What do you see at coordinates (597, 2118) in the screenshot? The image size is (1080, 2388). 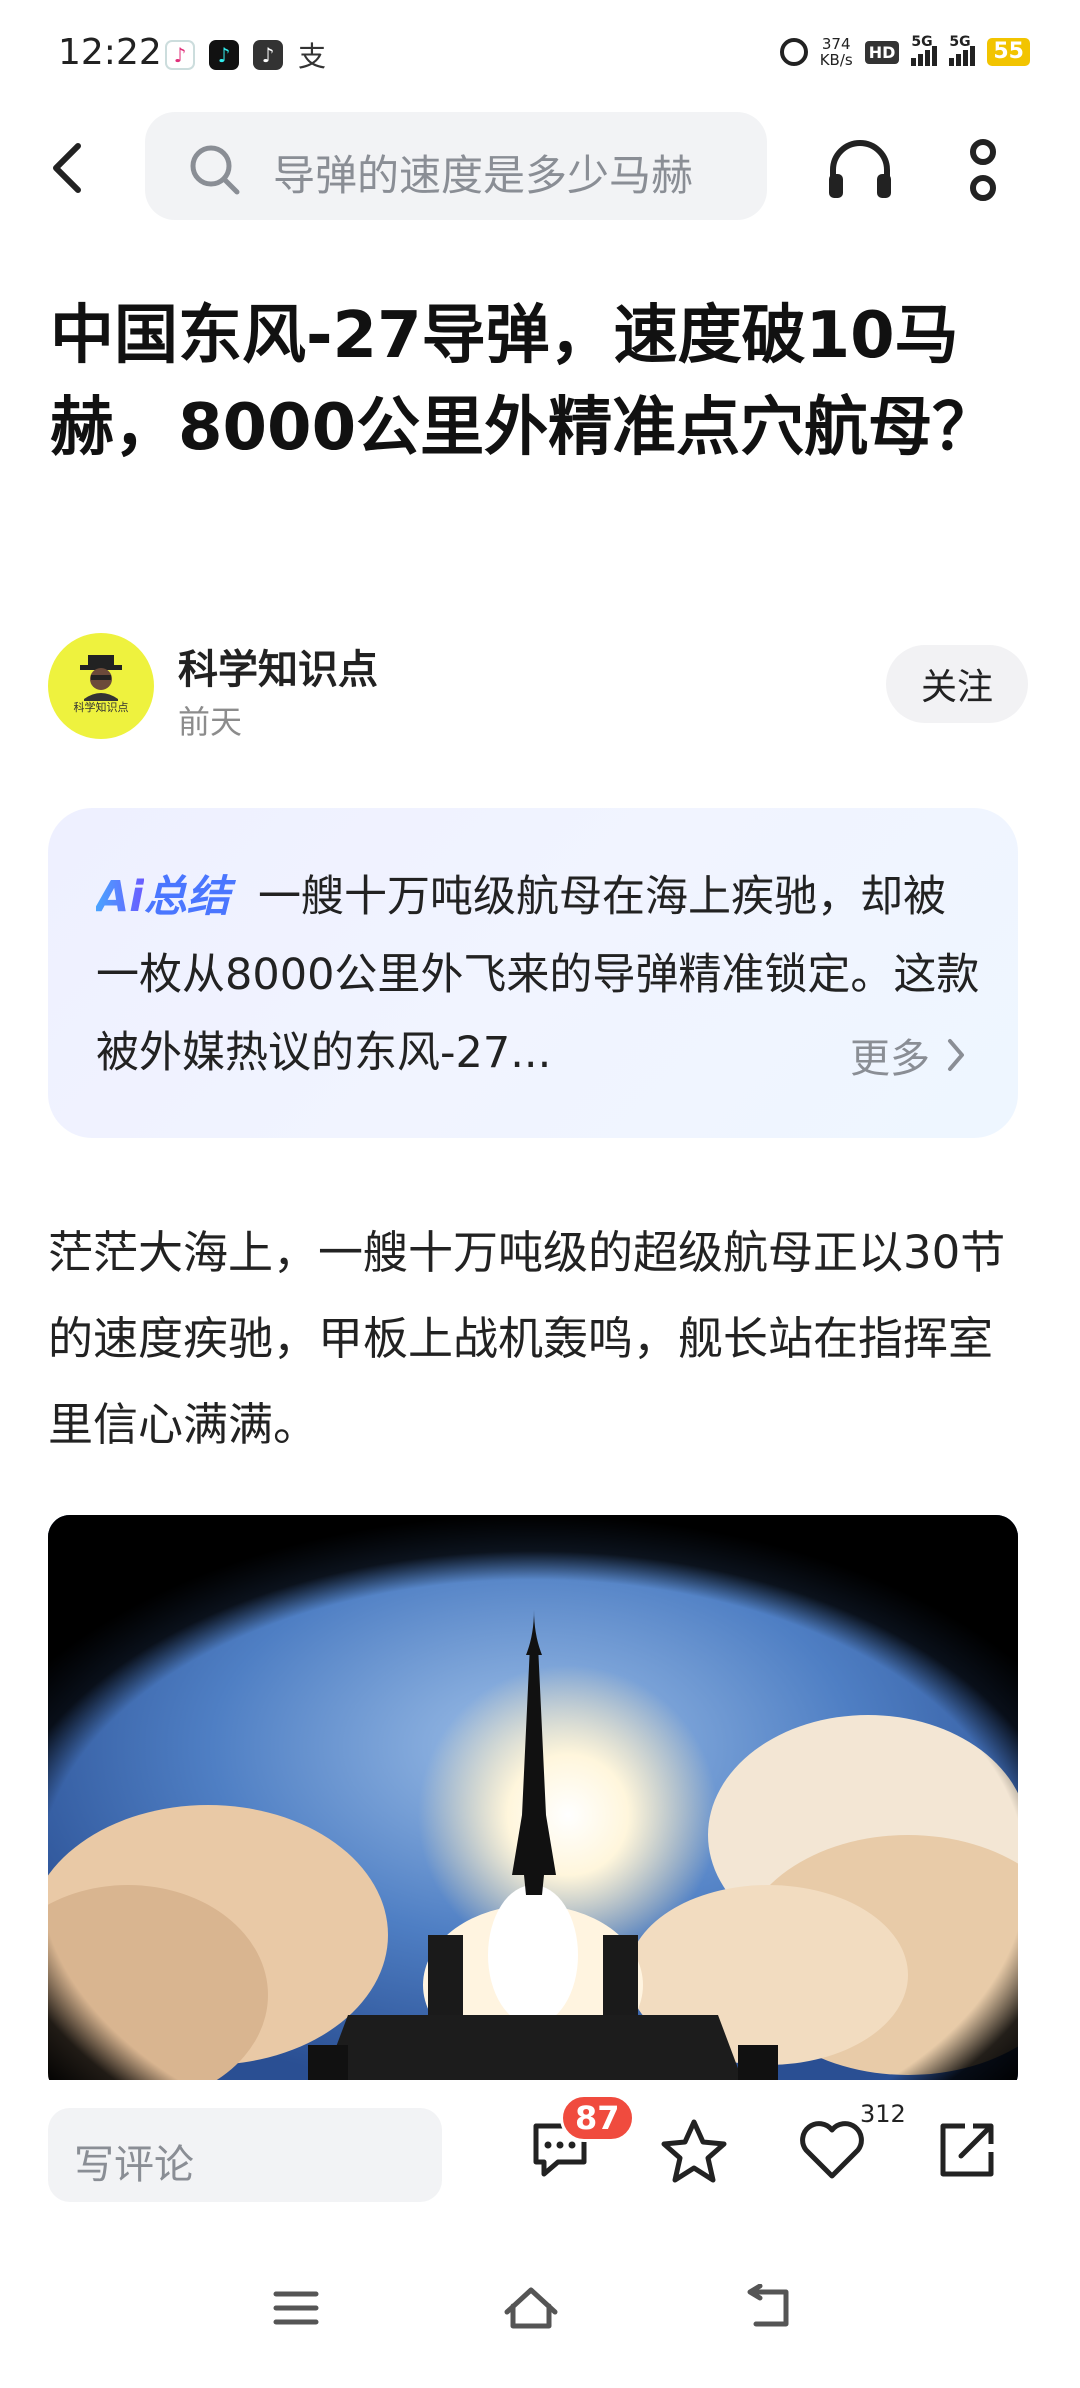 I see `comment-count-badge: 87` at bounding box center [597, 2118].